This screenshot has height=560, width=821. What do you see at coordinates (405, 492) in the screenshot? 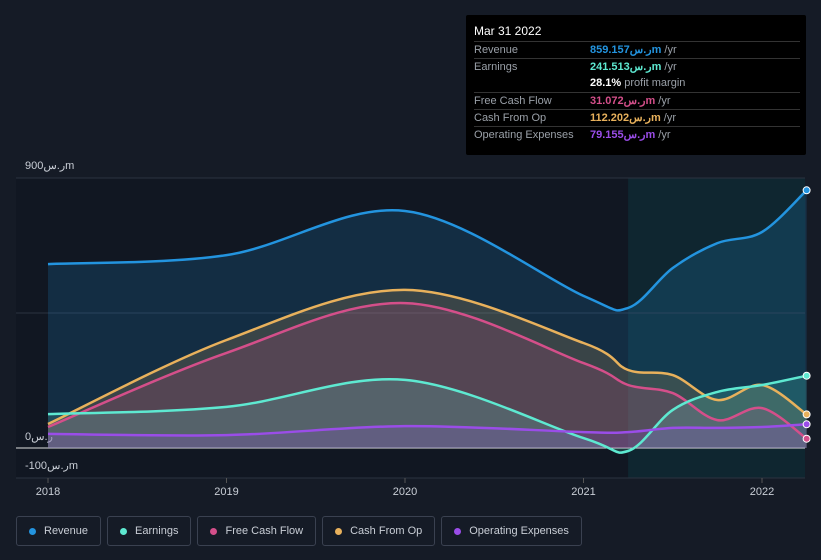
I see `x-tick-label: 2020` at bounding box center [405, 492].